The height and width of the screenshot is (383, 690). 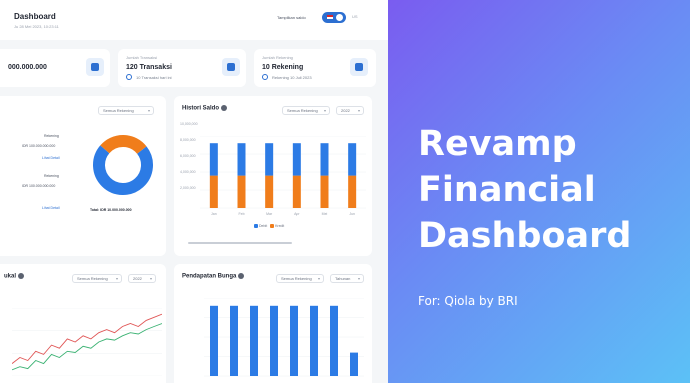 I want to click on y-tick: 6,000,000, so click(x=188, y=156).